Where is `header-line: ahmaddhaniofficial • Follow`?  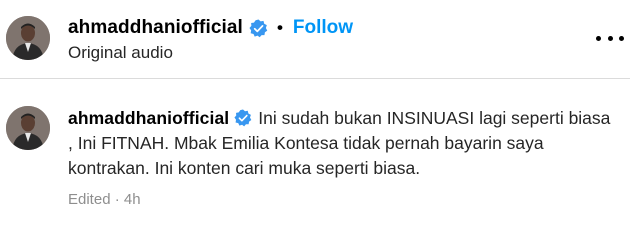 header-line: ahmaddhaniofficial • Follow is located at coordinates (210, 28).